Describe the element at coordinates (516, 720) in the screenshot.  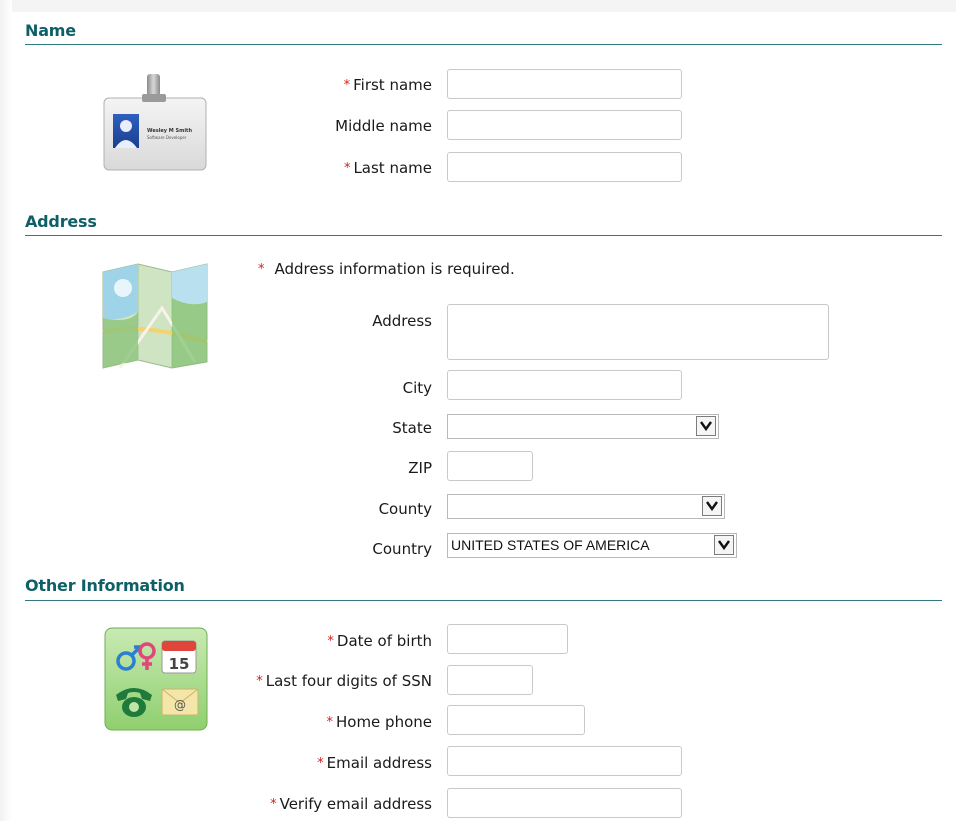
I see `home-phone-input` at that location.